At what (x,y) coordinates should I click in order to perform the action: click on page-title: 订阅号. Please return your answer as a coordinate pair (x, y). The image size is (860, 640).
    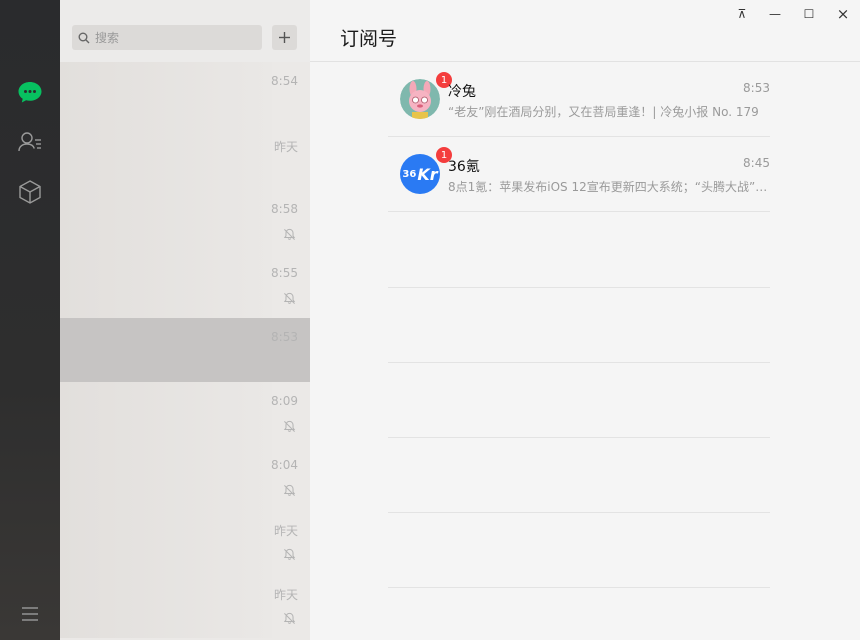
    Looking at the image, I should click on (369, 39).